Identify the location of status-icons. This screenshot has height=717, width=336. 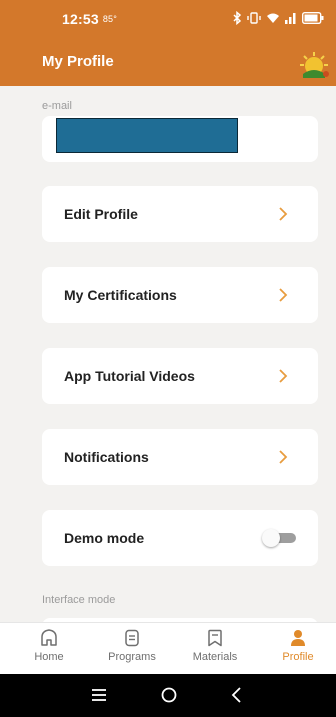
(278, 18).